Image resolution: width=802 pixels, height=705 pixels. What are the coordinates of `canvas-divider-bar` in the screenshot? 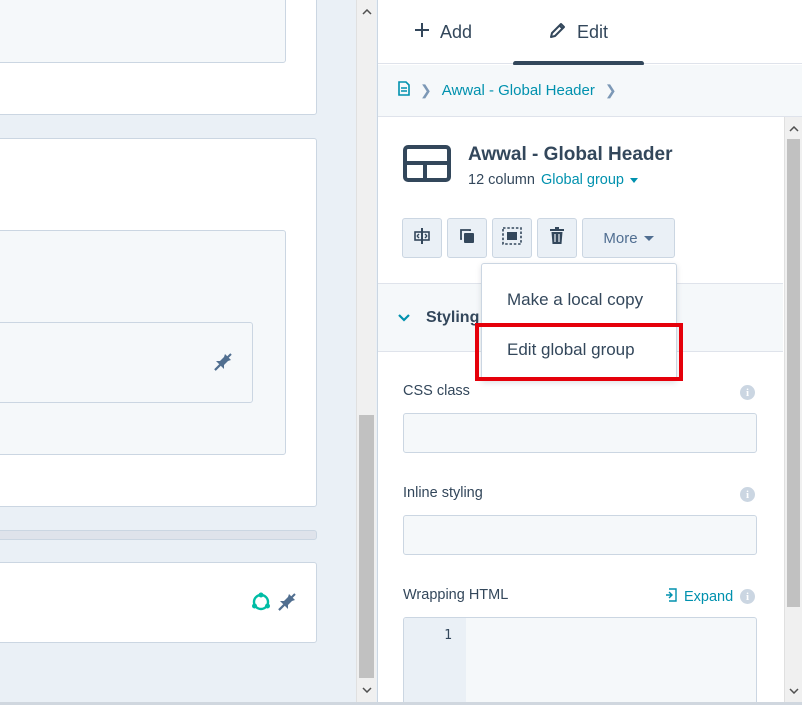 It's located at (158, 535).